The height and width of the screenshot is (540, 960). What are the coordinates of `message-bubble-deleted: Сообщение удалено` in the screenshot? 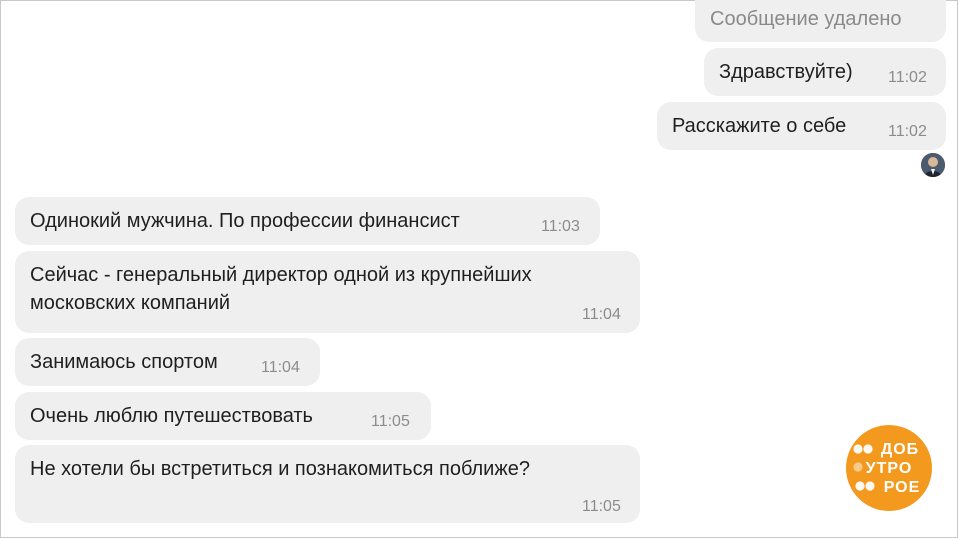 It's located at (820, 21).